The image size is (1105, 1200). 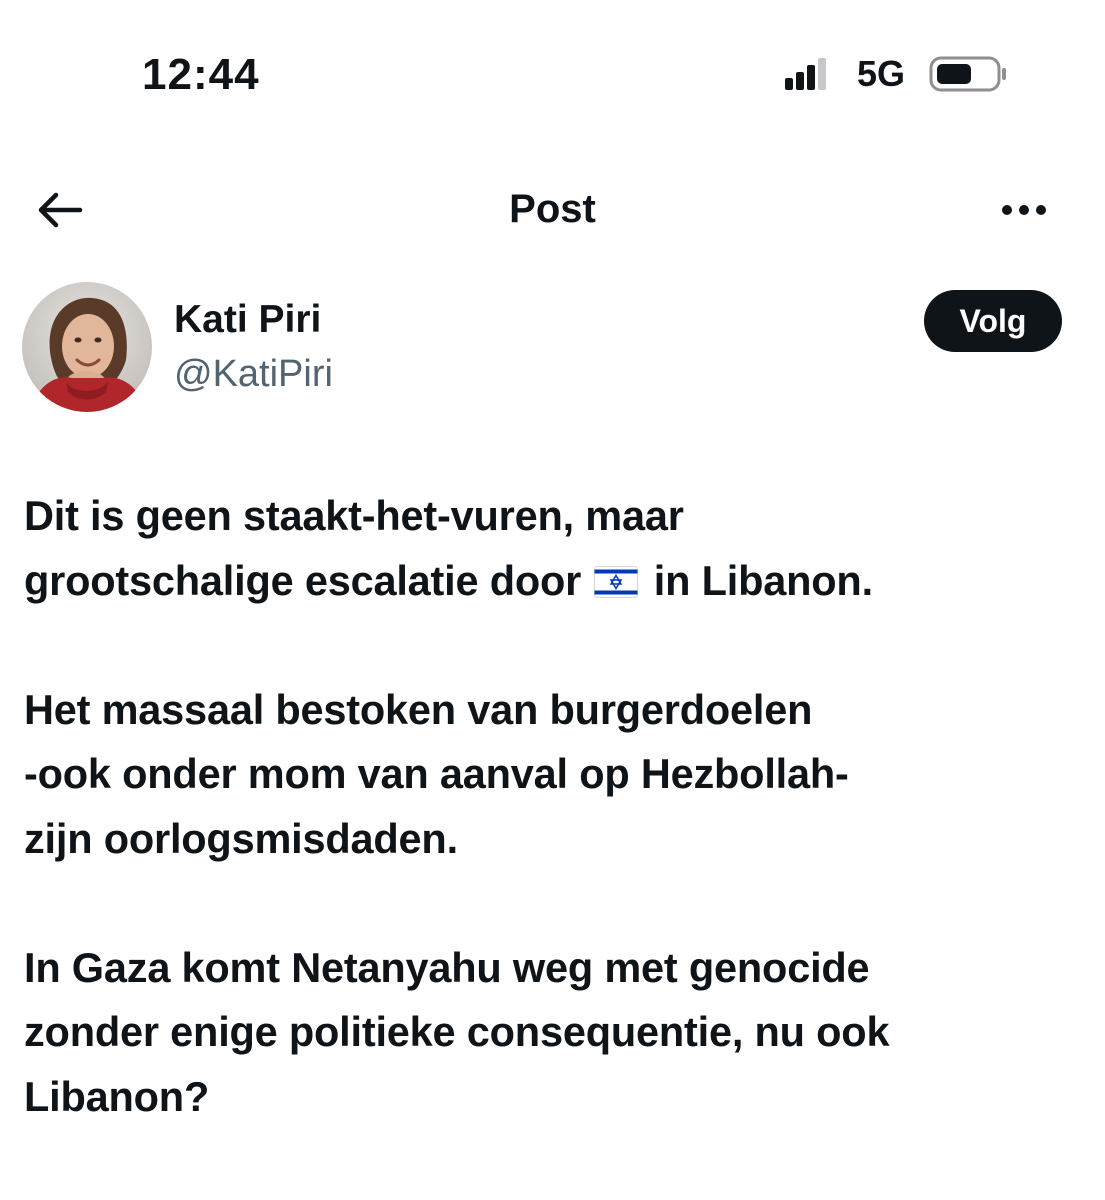 What do you see at coordinates (241, 838) in the screenshot?
I see `post-line: zijn oorlogsmisdaden.` at bounding box center [241, 838].